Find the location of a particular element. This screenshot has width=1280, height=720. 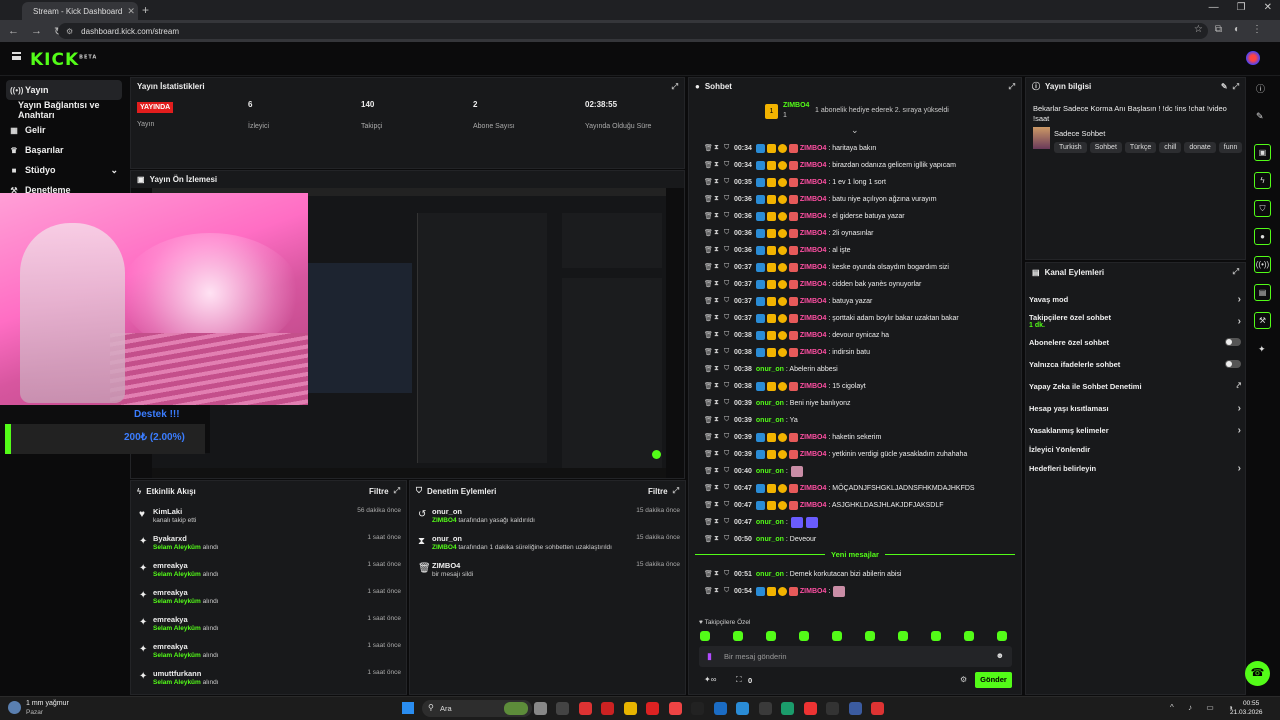

activity-filter-button: Filtre is located at coordinates (379, 491).